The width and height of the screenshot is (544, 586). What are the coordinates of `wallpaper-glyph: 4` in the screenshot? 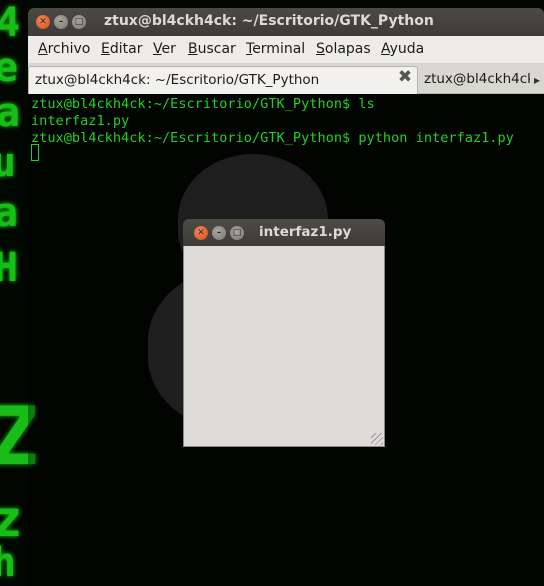 It's located at (10, 23).